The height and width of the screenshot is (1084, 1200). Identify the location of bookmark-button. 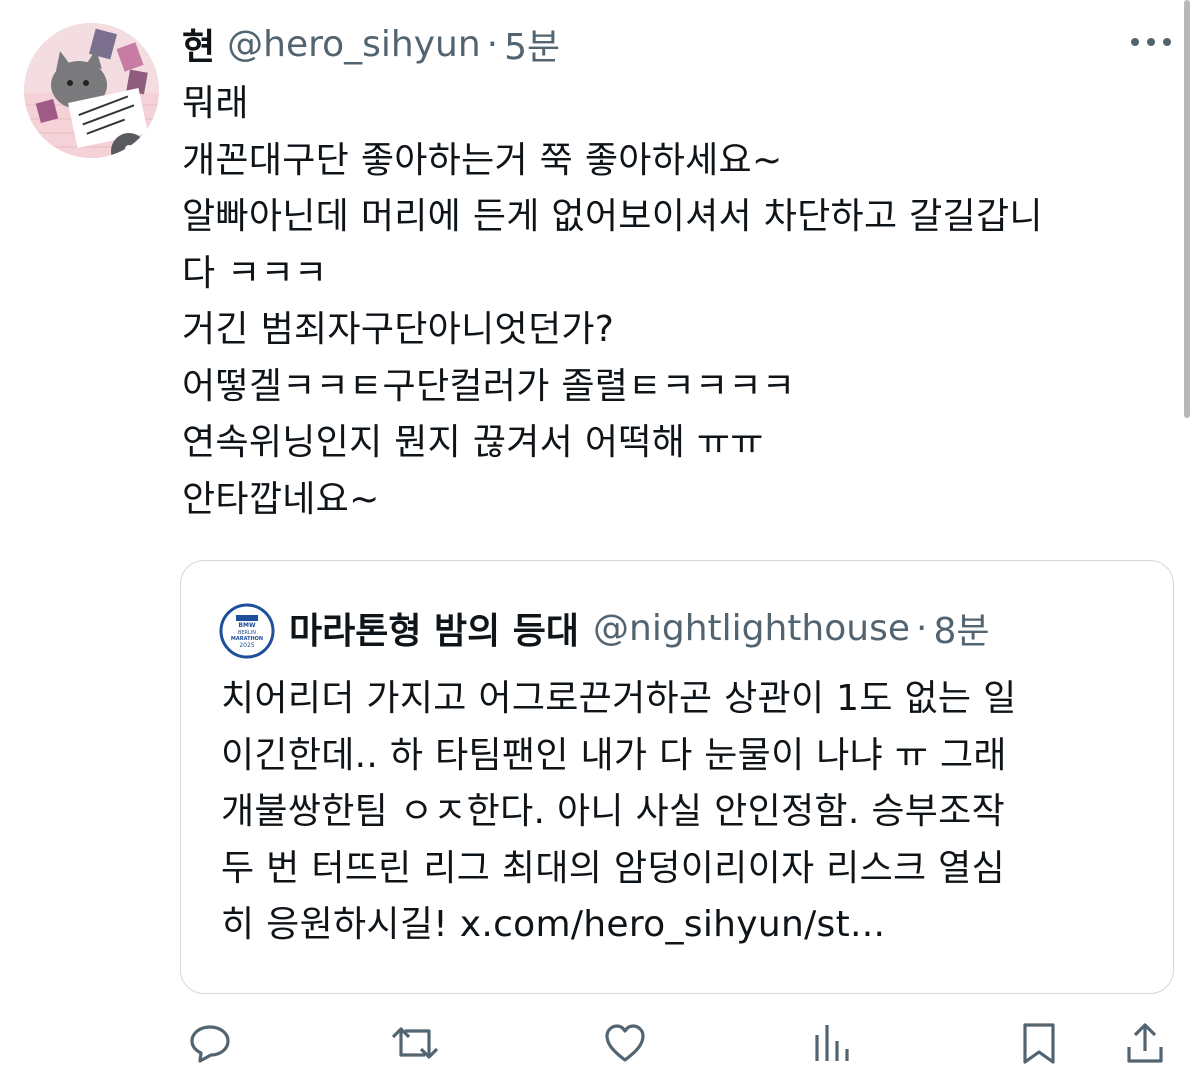
(1039, 1043).